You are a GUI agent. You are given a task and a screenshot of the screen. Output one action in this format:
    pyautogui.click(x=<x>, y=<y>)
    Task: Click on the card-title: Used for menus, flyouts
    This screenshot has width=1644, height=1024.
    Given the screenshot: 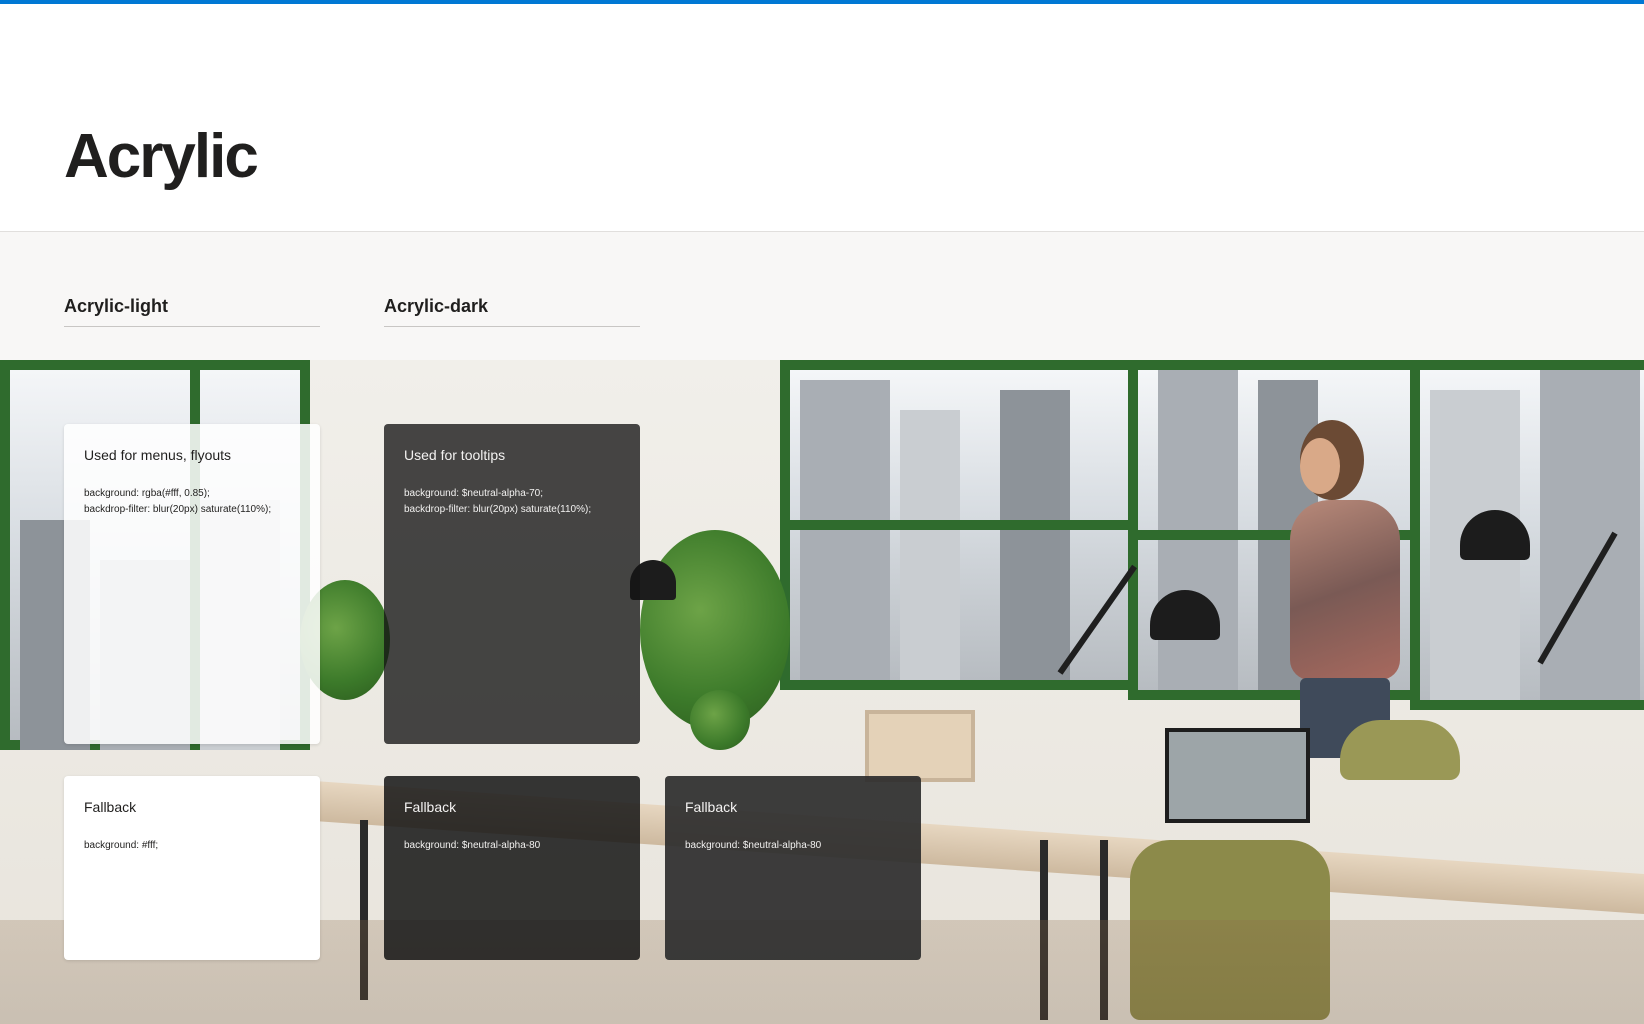 What is the action you would take?
    pyautogui.click(x=158, y=455)
    